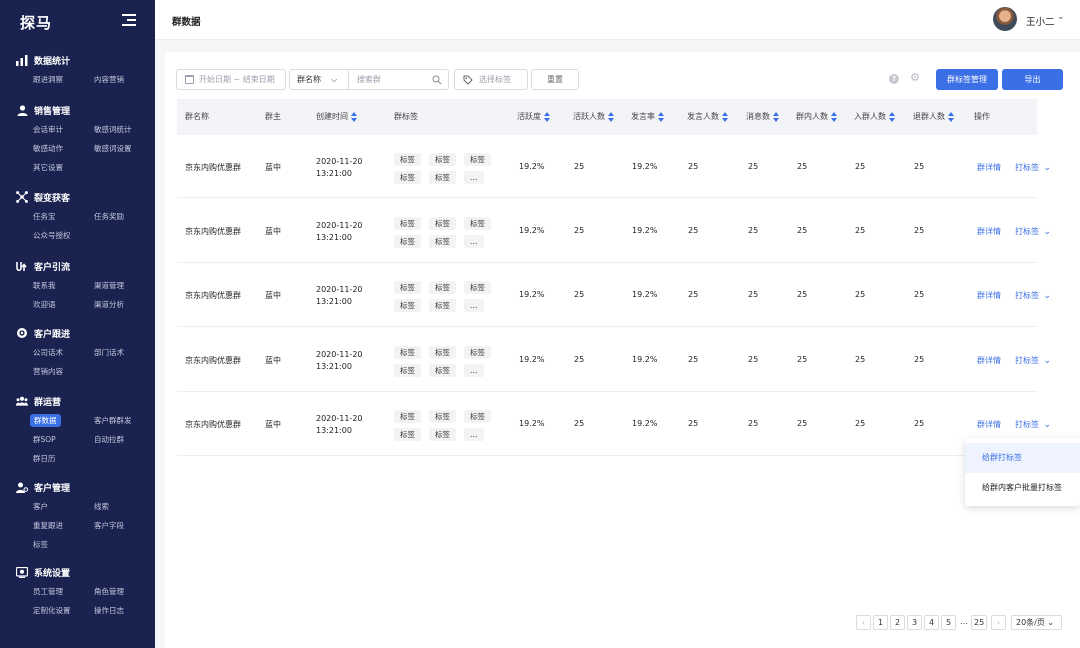  What do you see at coordinates (36, 23) in the screenshot?
I see `brand-logo: 探马` at bounding box center [36, 23].